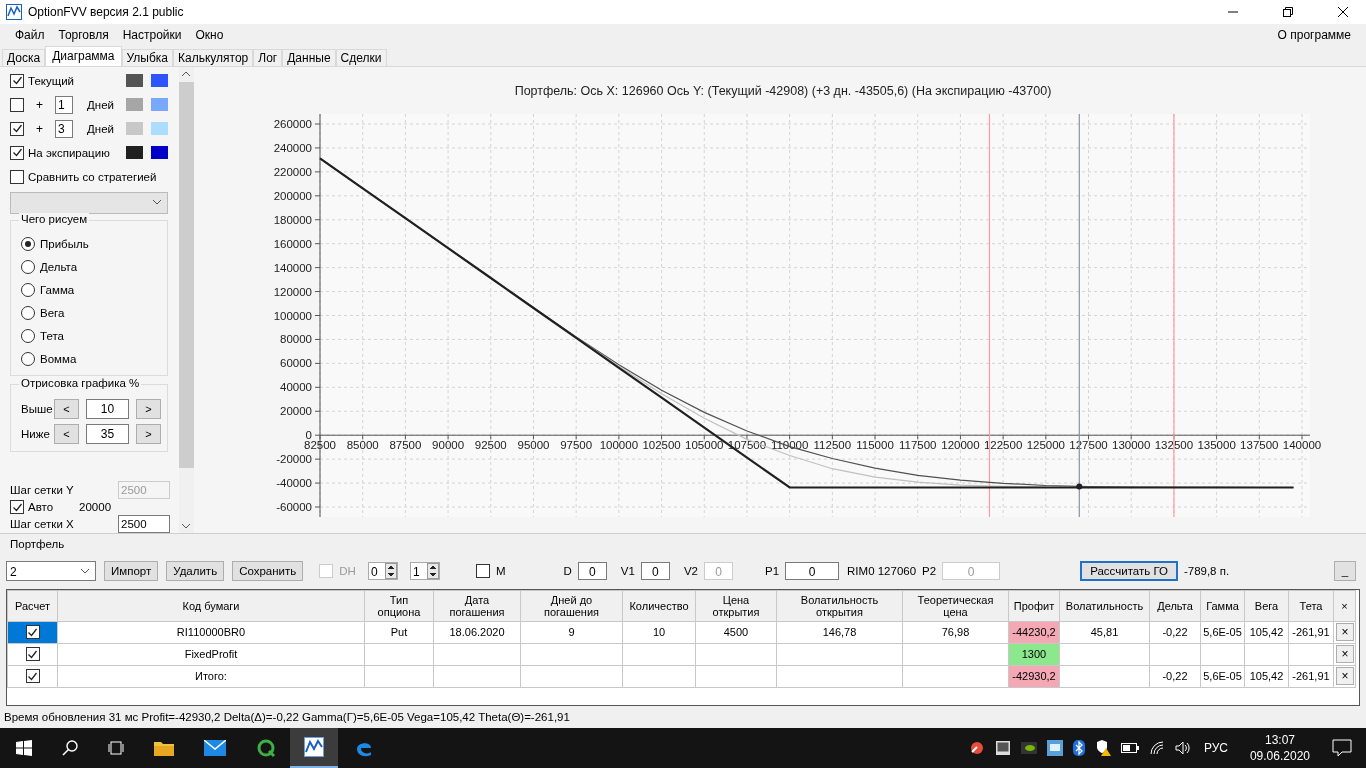 The height and width of the screenshot is (768, 1366). I want to click on menu-item: Настройки, so click(152, 34).